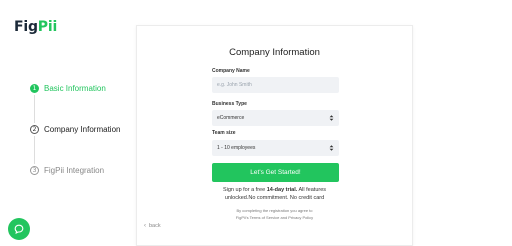  I want to click on team-size-select: 1 - 10 employees, so click(275, 148).